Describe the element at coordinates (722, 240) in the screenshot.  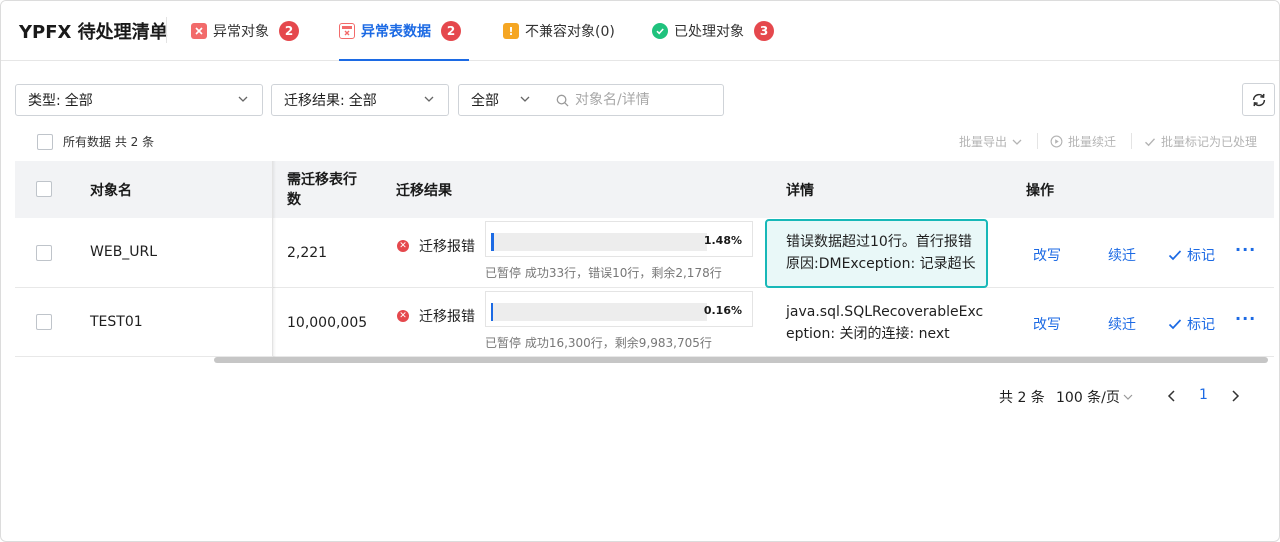
I see `progress-percent: 1.48%` at that location.